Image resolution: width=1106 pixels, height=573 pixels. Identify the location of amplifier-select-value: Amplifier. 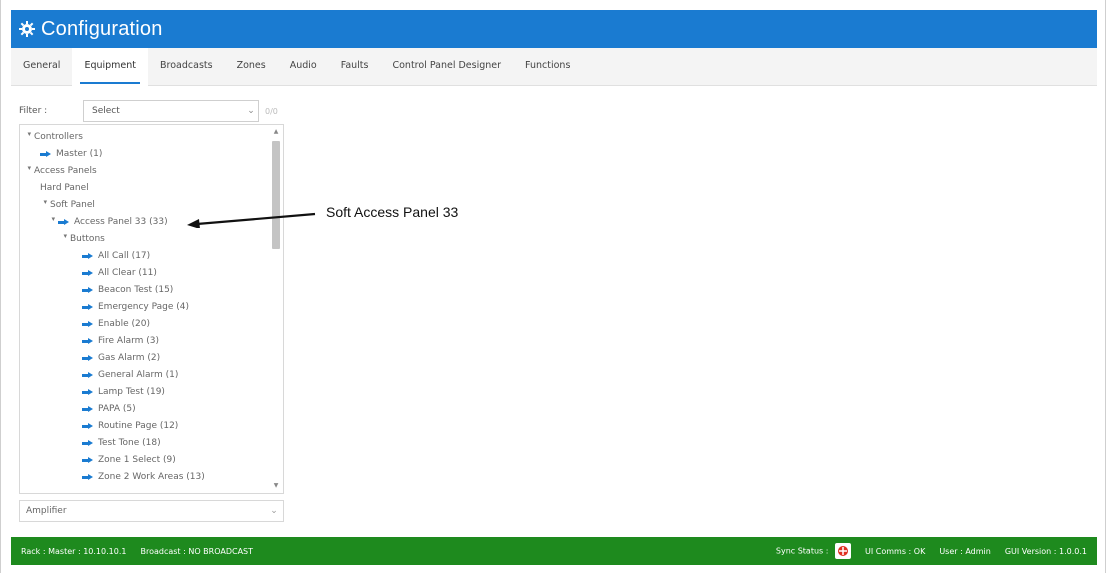
(46, 511).